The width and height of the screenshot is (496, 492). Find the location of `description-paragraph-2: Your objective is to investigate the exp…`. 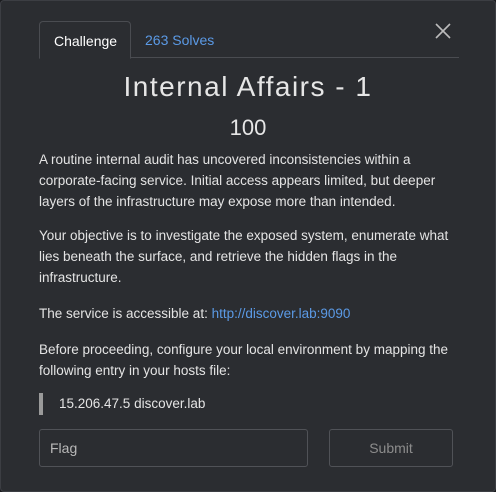

description-paragraph-2: Your objective is to investigate the exp… is located at coordinates (244, 256).